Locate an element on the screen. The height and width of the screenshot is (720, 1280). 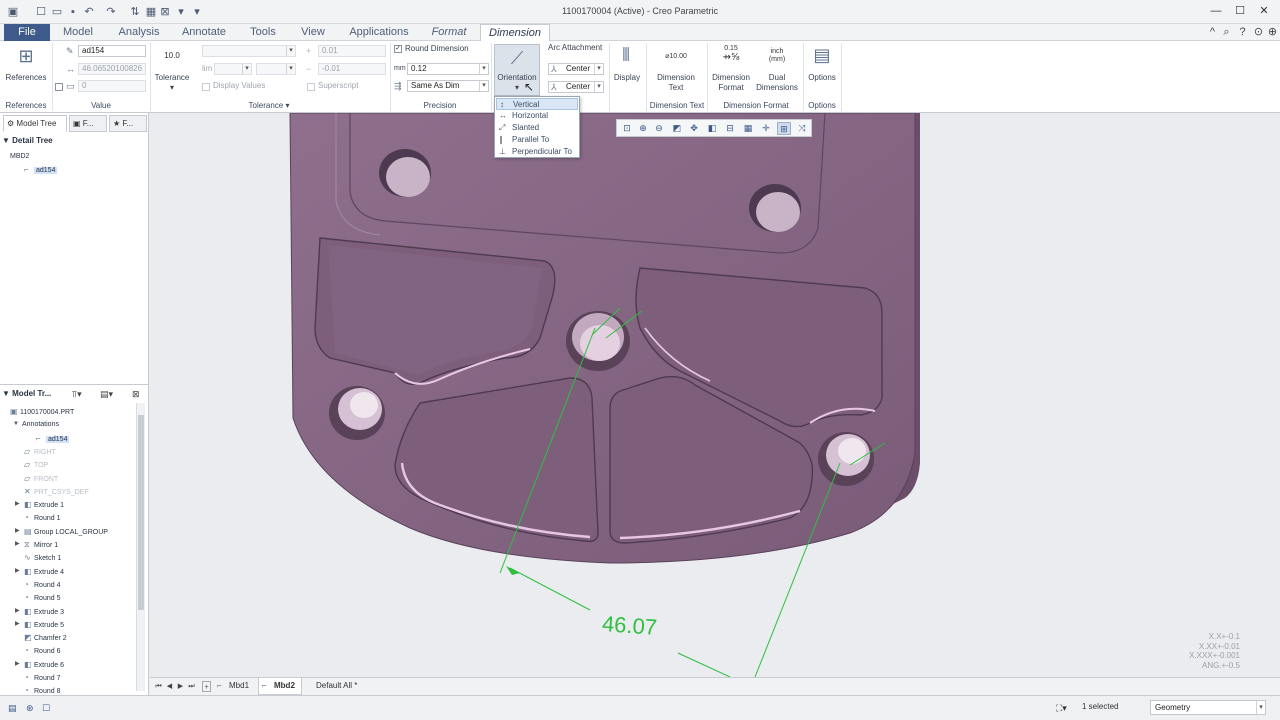
dimension-text-icon: ⌀10.00 is located at coordinates (676, 57).